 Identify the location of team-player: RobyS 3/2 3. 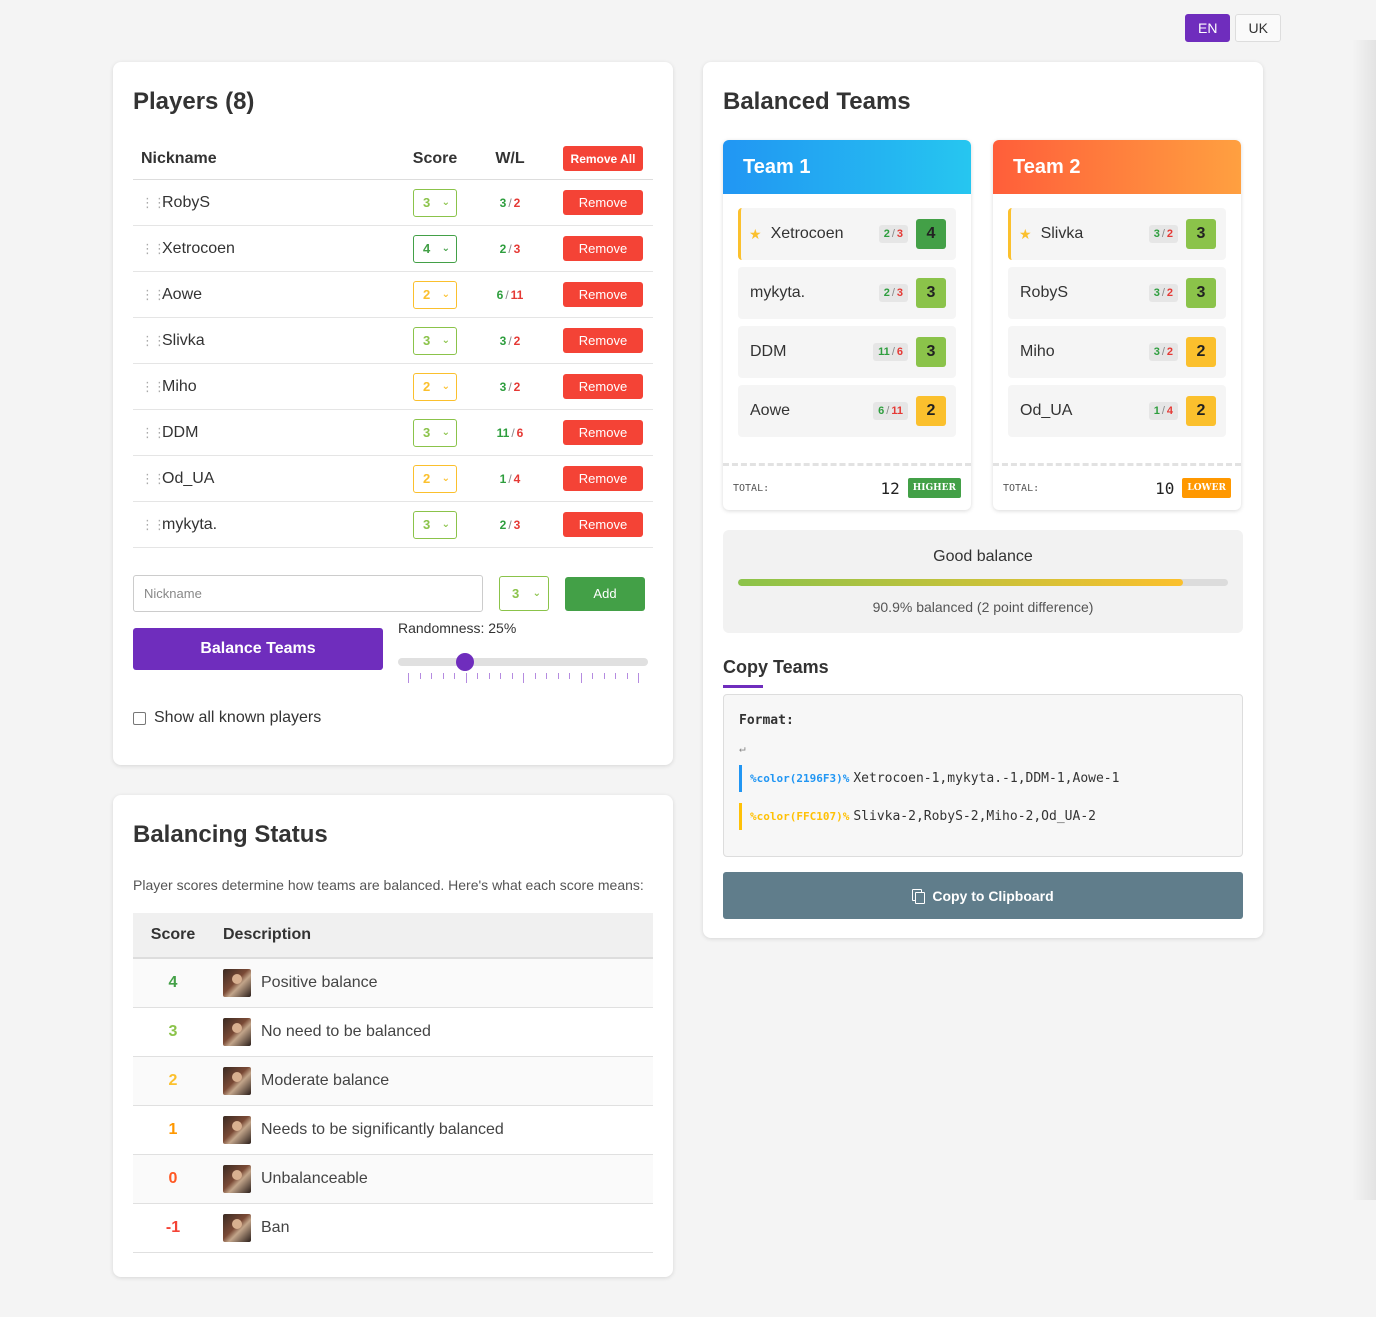
(1117, 293).